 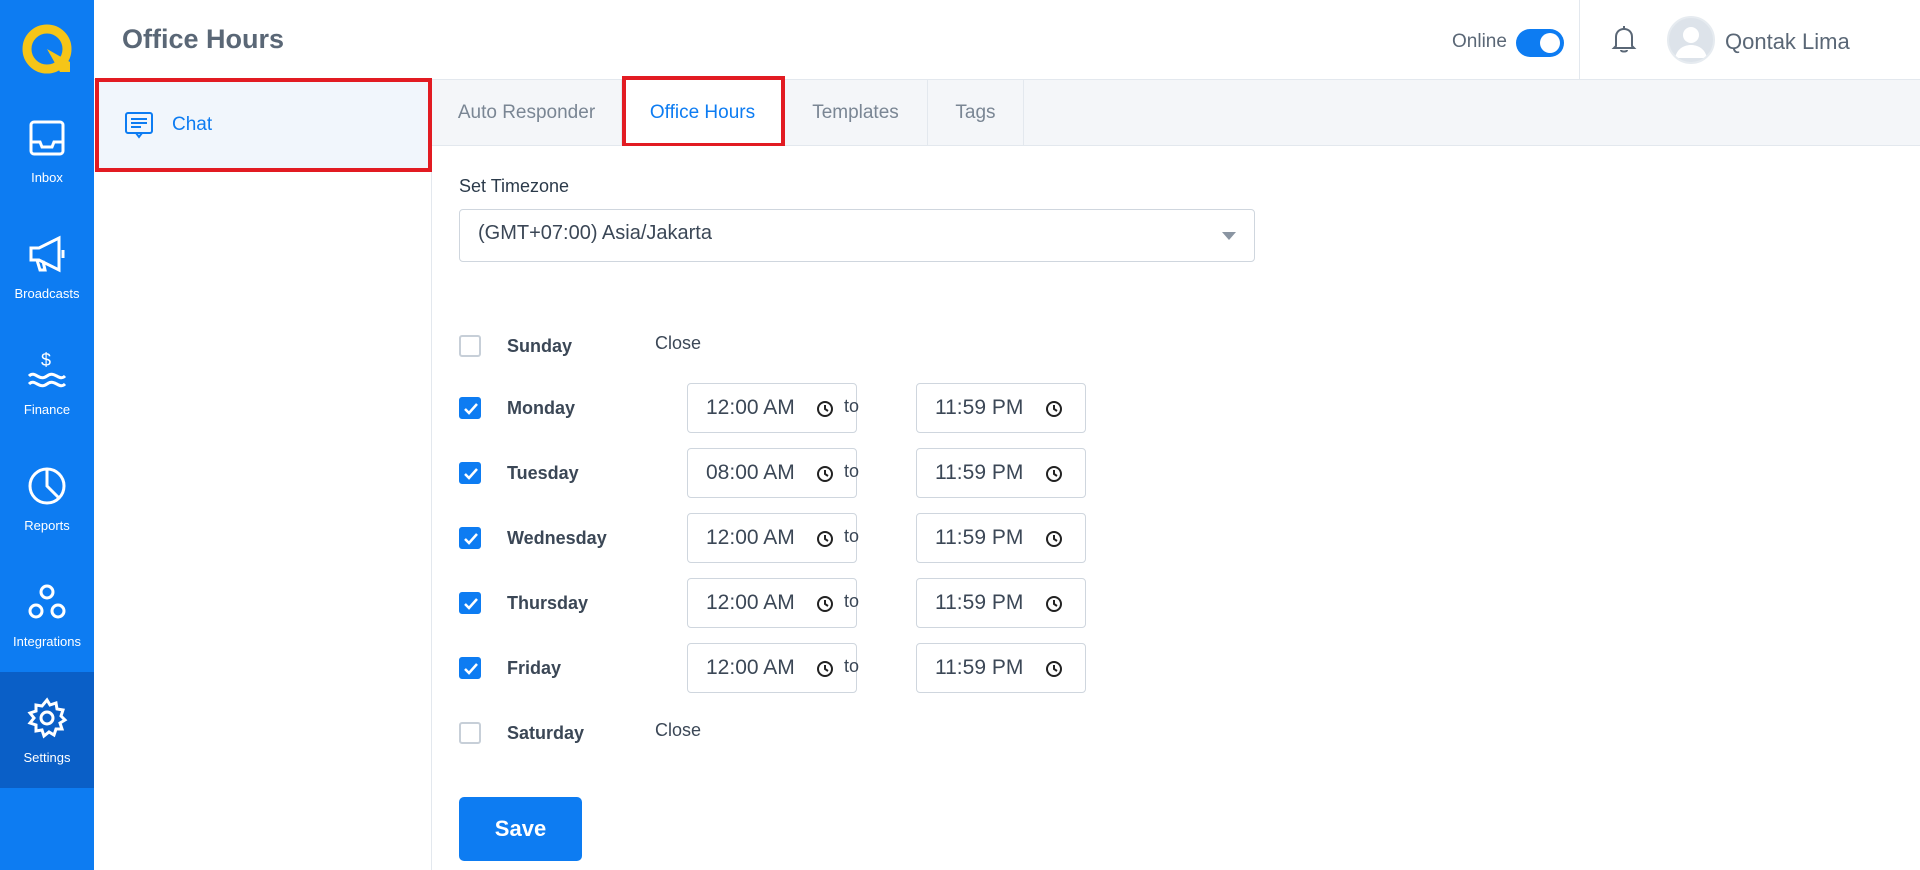 I want to click on online-toggle, so click(x=1540, y=43).